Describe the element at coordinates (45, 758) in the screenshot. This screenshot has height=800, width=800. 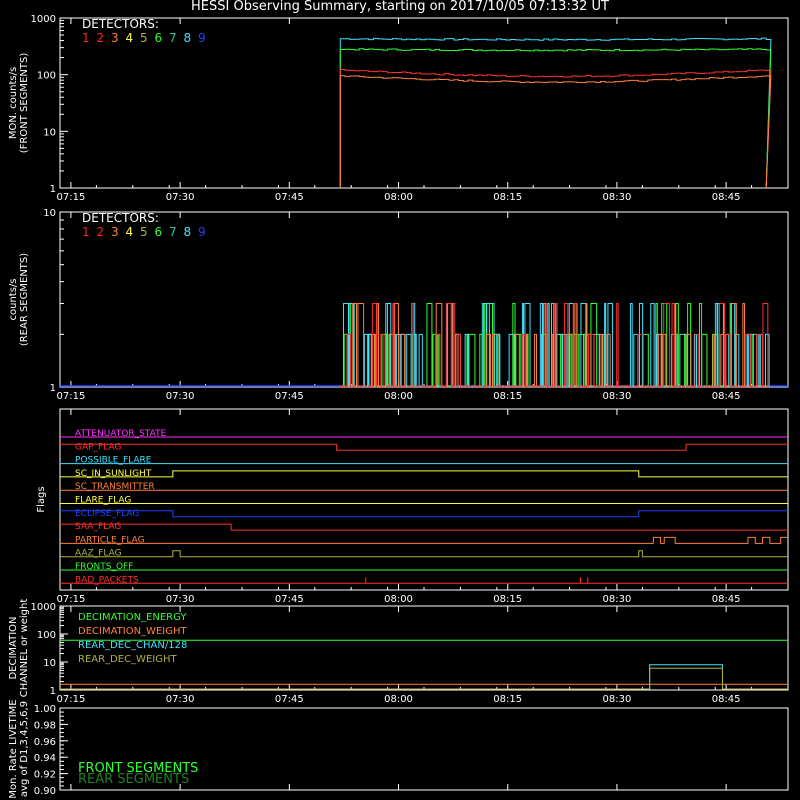
I see `livetime-ytick-label: 0.94` at that location.